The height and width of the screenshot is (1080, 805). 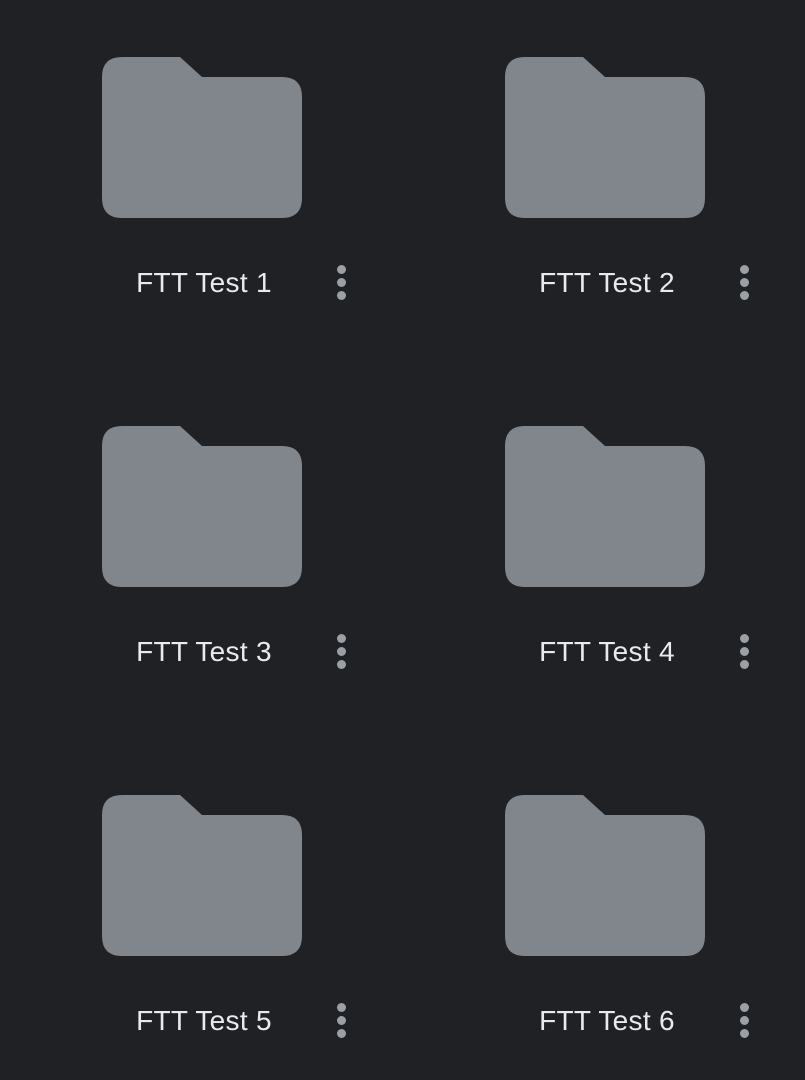 I want to click on folder-name: FTT Test 1, so click(x=204, y=282).